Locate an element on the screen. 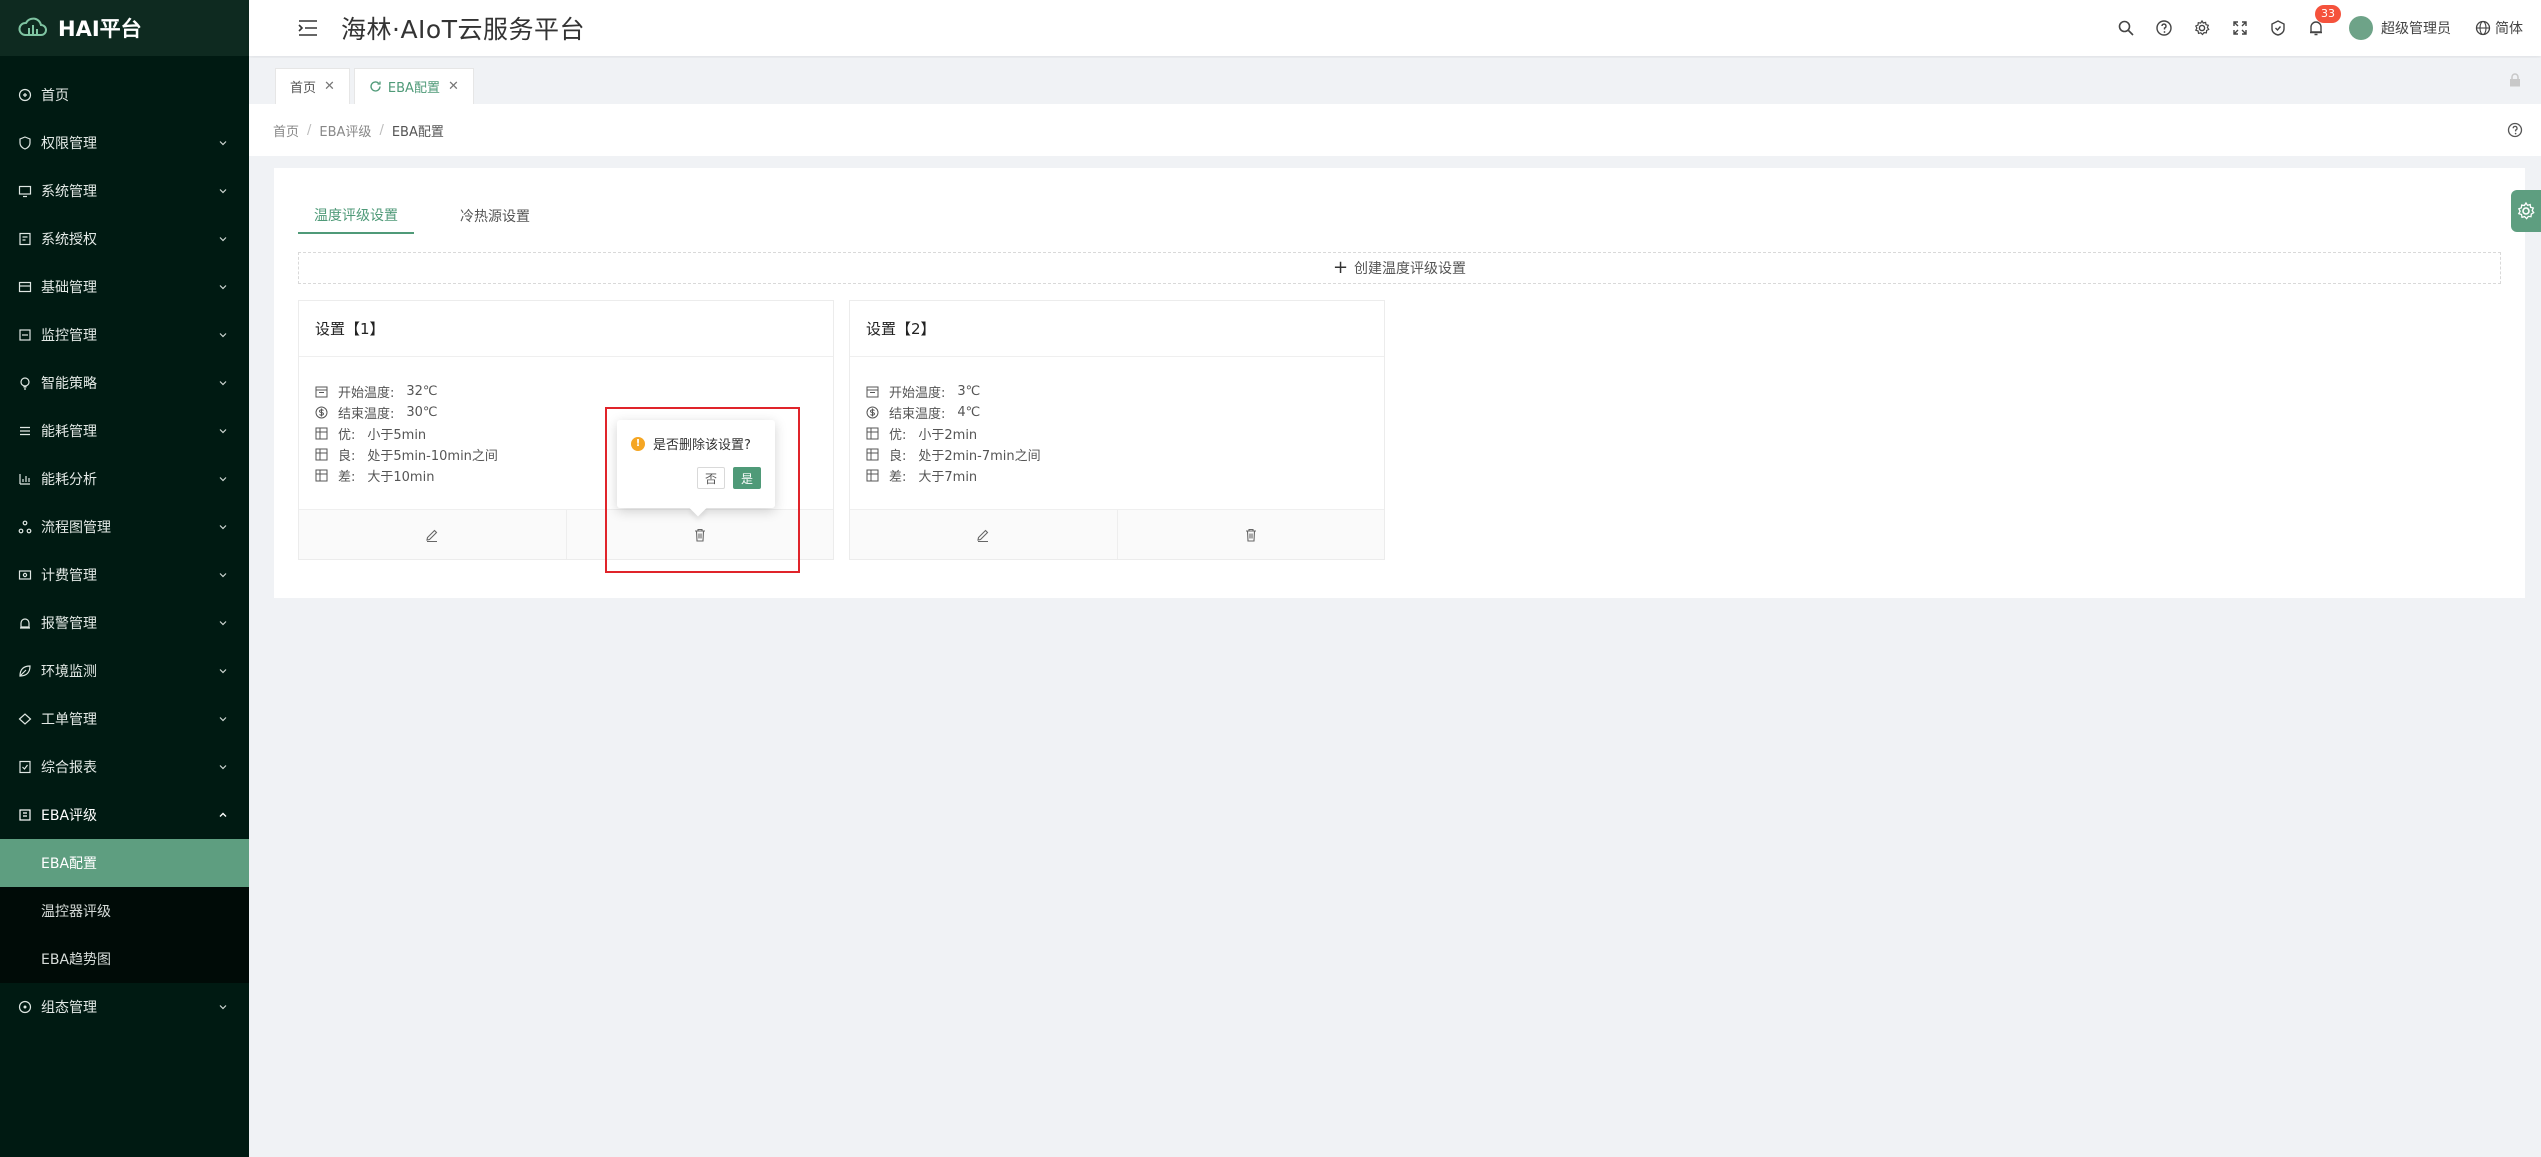 This screenshot has width=2541, height=1157. sidebar-item-report: 综合报表 is located at coordinates (124, 767).